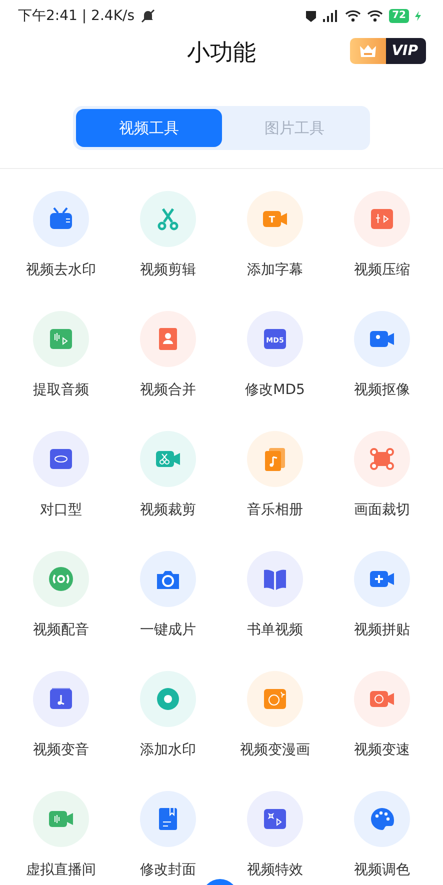 The width and height of the screenshot is (443, 885). I want to click on tool-label: 修改MD5, so click(275, 390).